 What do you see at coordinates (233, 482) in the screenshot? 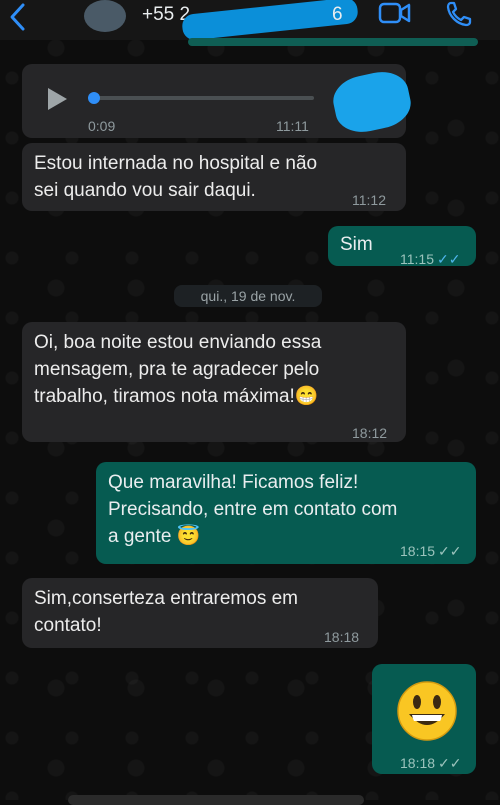
I see `message-line: Que maravilha! Ficamos feliz!` at bounding box center [233, 482].